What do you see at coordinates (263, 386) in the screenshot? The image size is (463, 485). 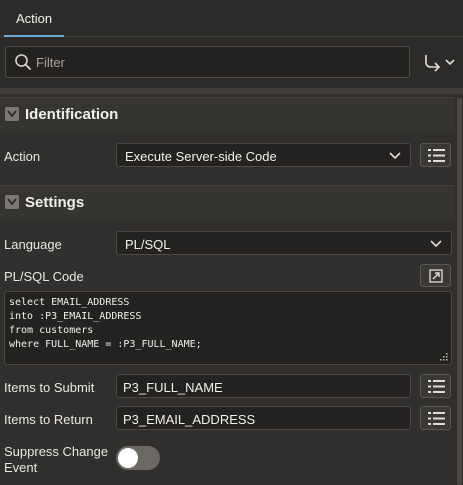 I see `items-to-submit-input: P3_FULL_NAME` at bounding box center [263, 386].